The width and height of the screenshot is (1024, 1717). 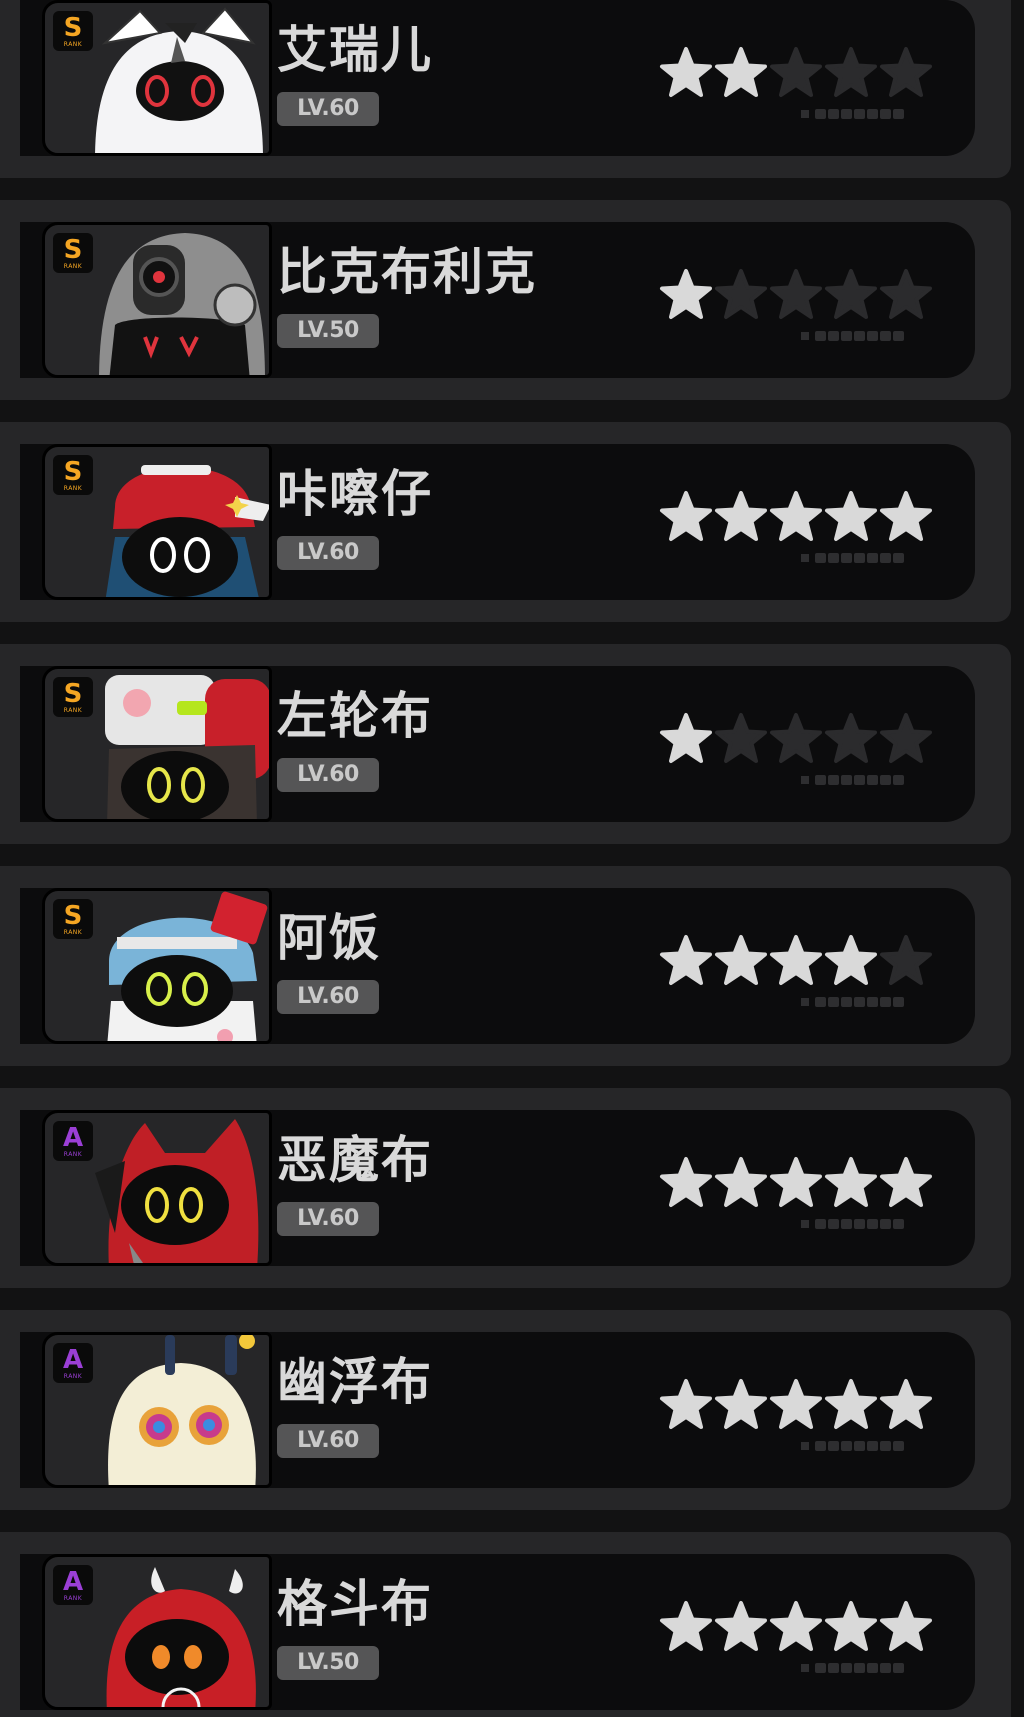 I want to click on unit-row: S RANK 阿饭 LV.60, so click(x=505, y=966).